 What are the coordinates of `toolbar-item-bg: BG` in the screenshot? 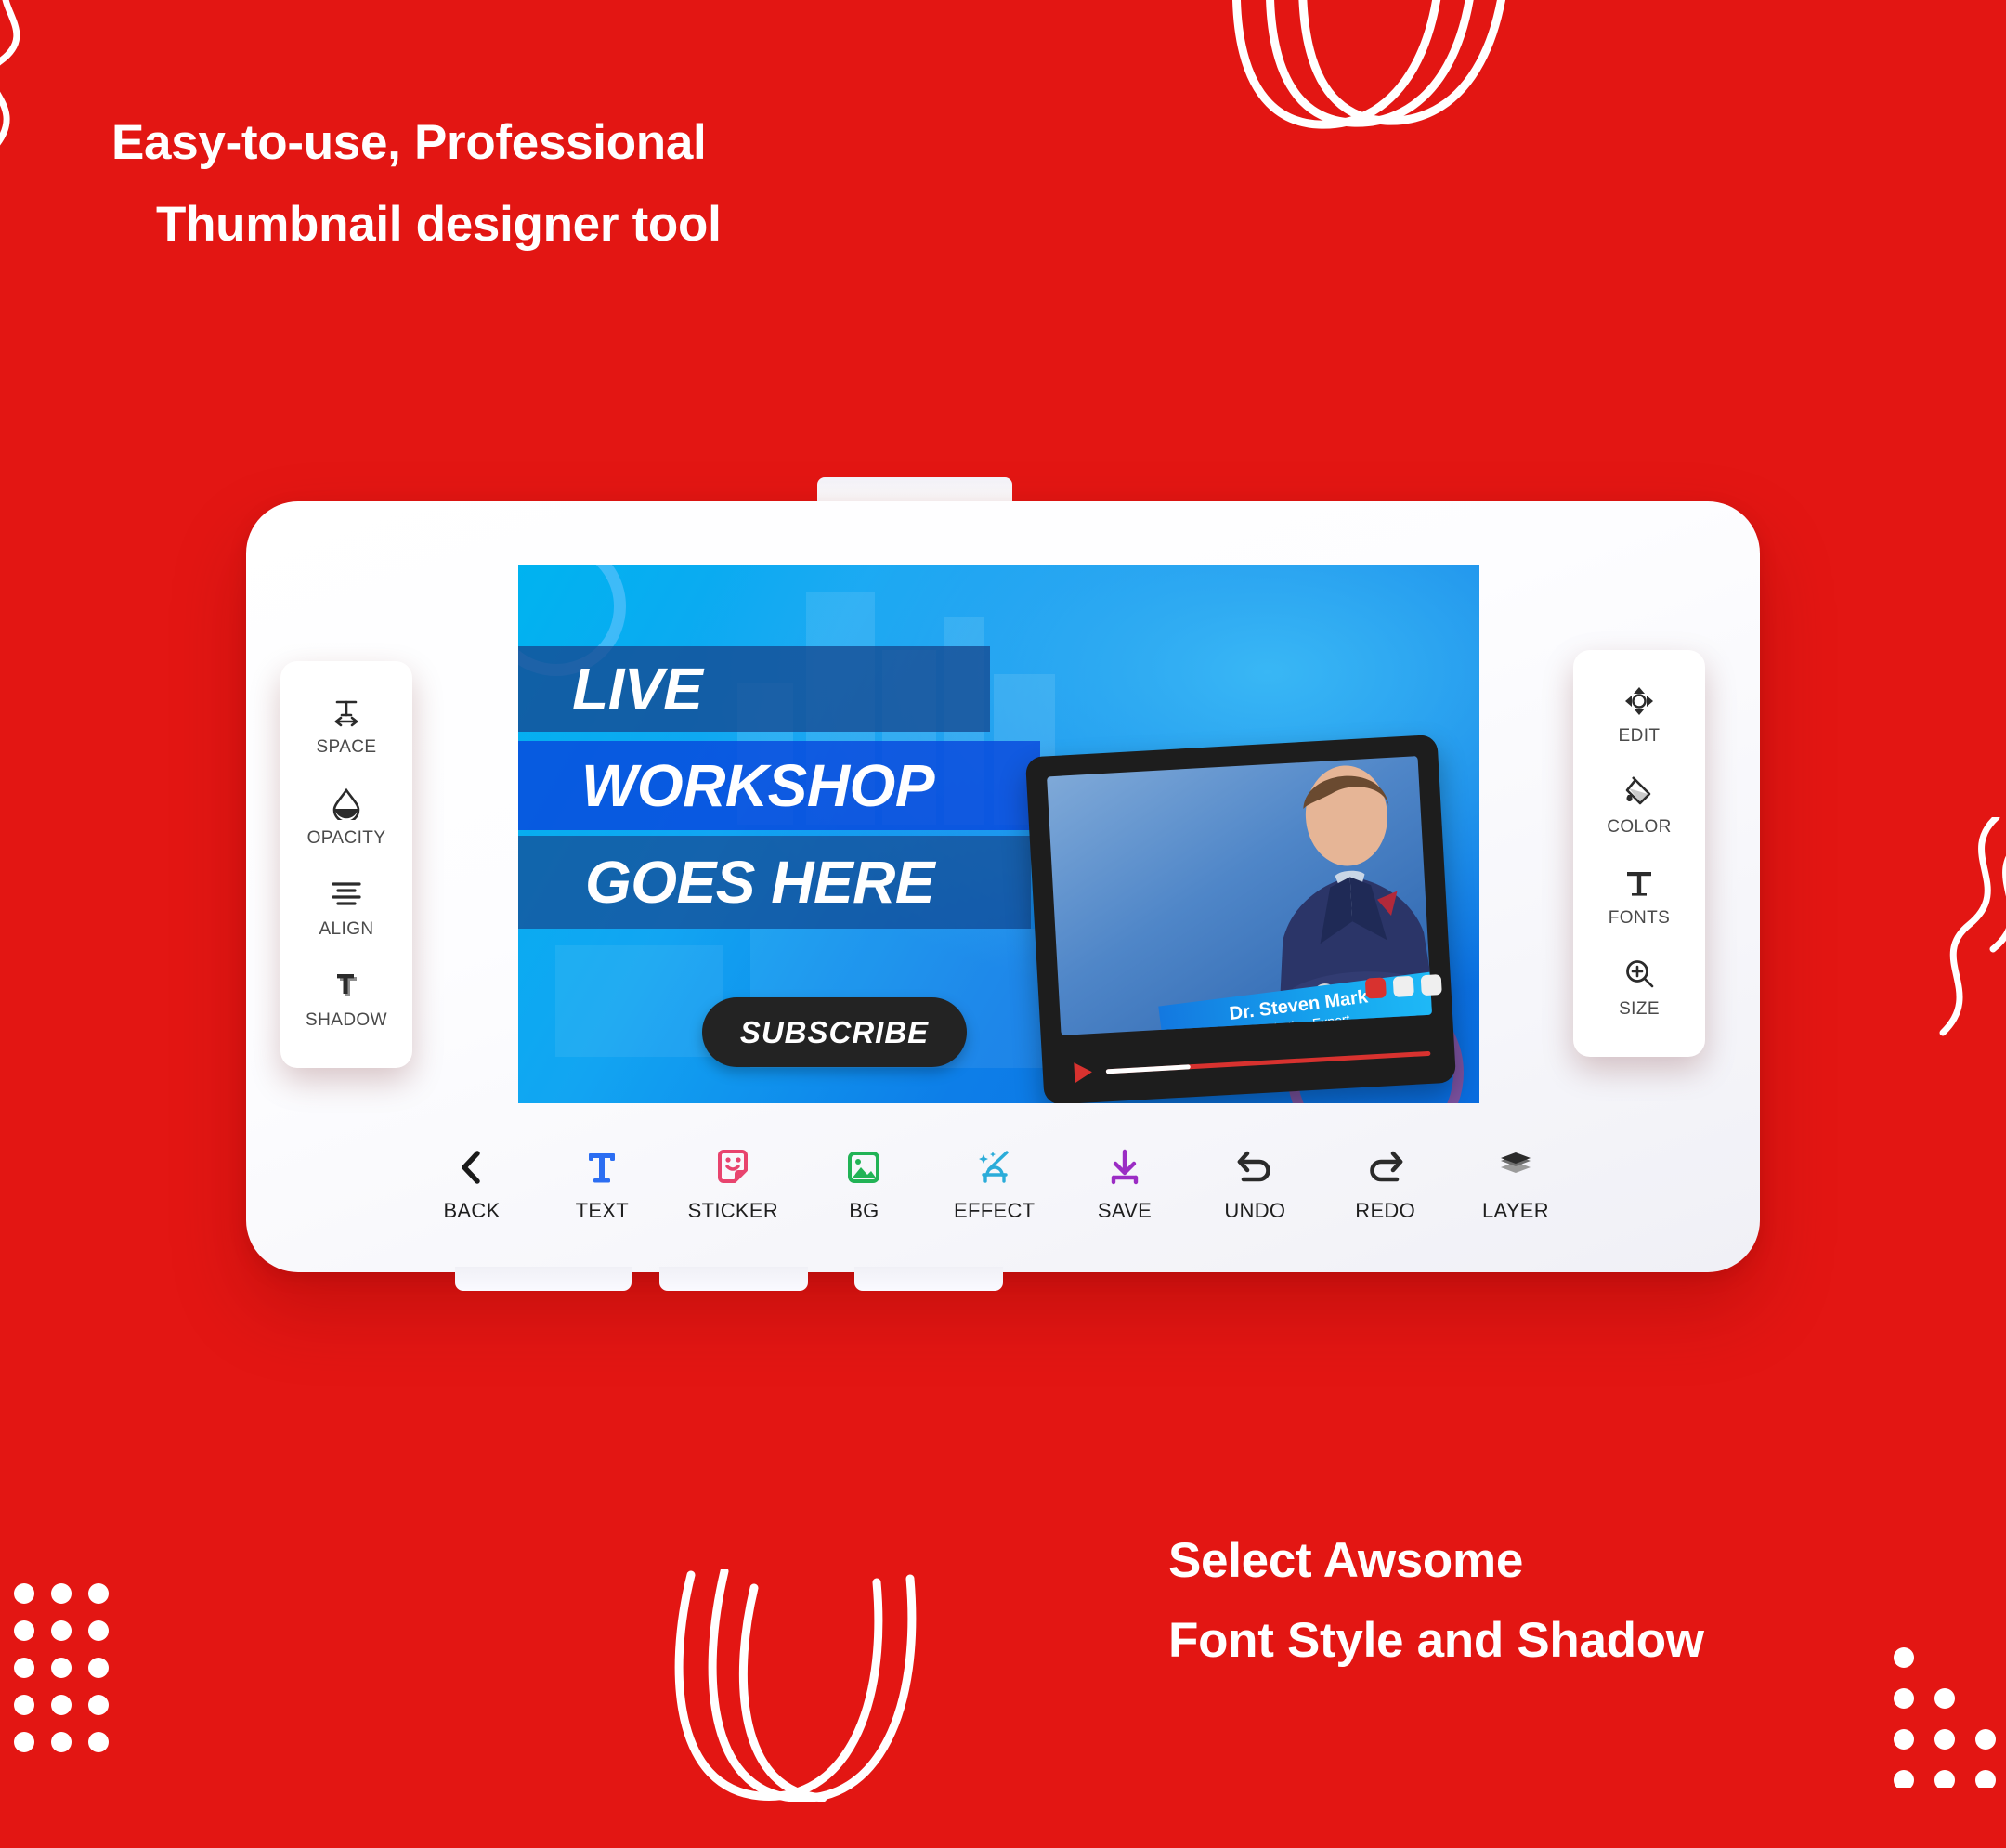 It's located at (864, 1185).